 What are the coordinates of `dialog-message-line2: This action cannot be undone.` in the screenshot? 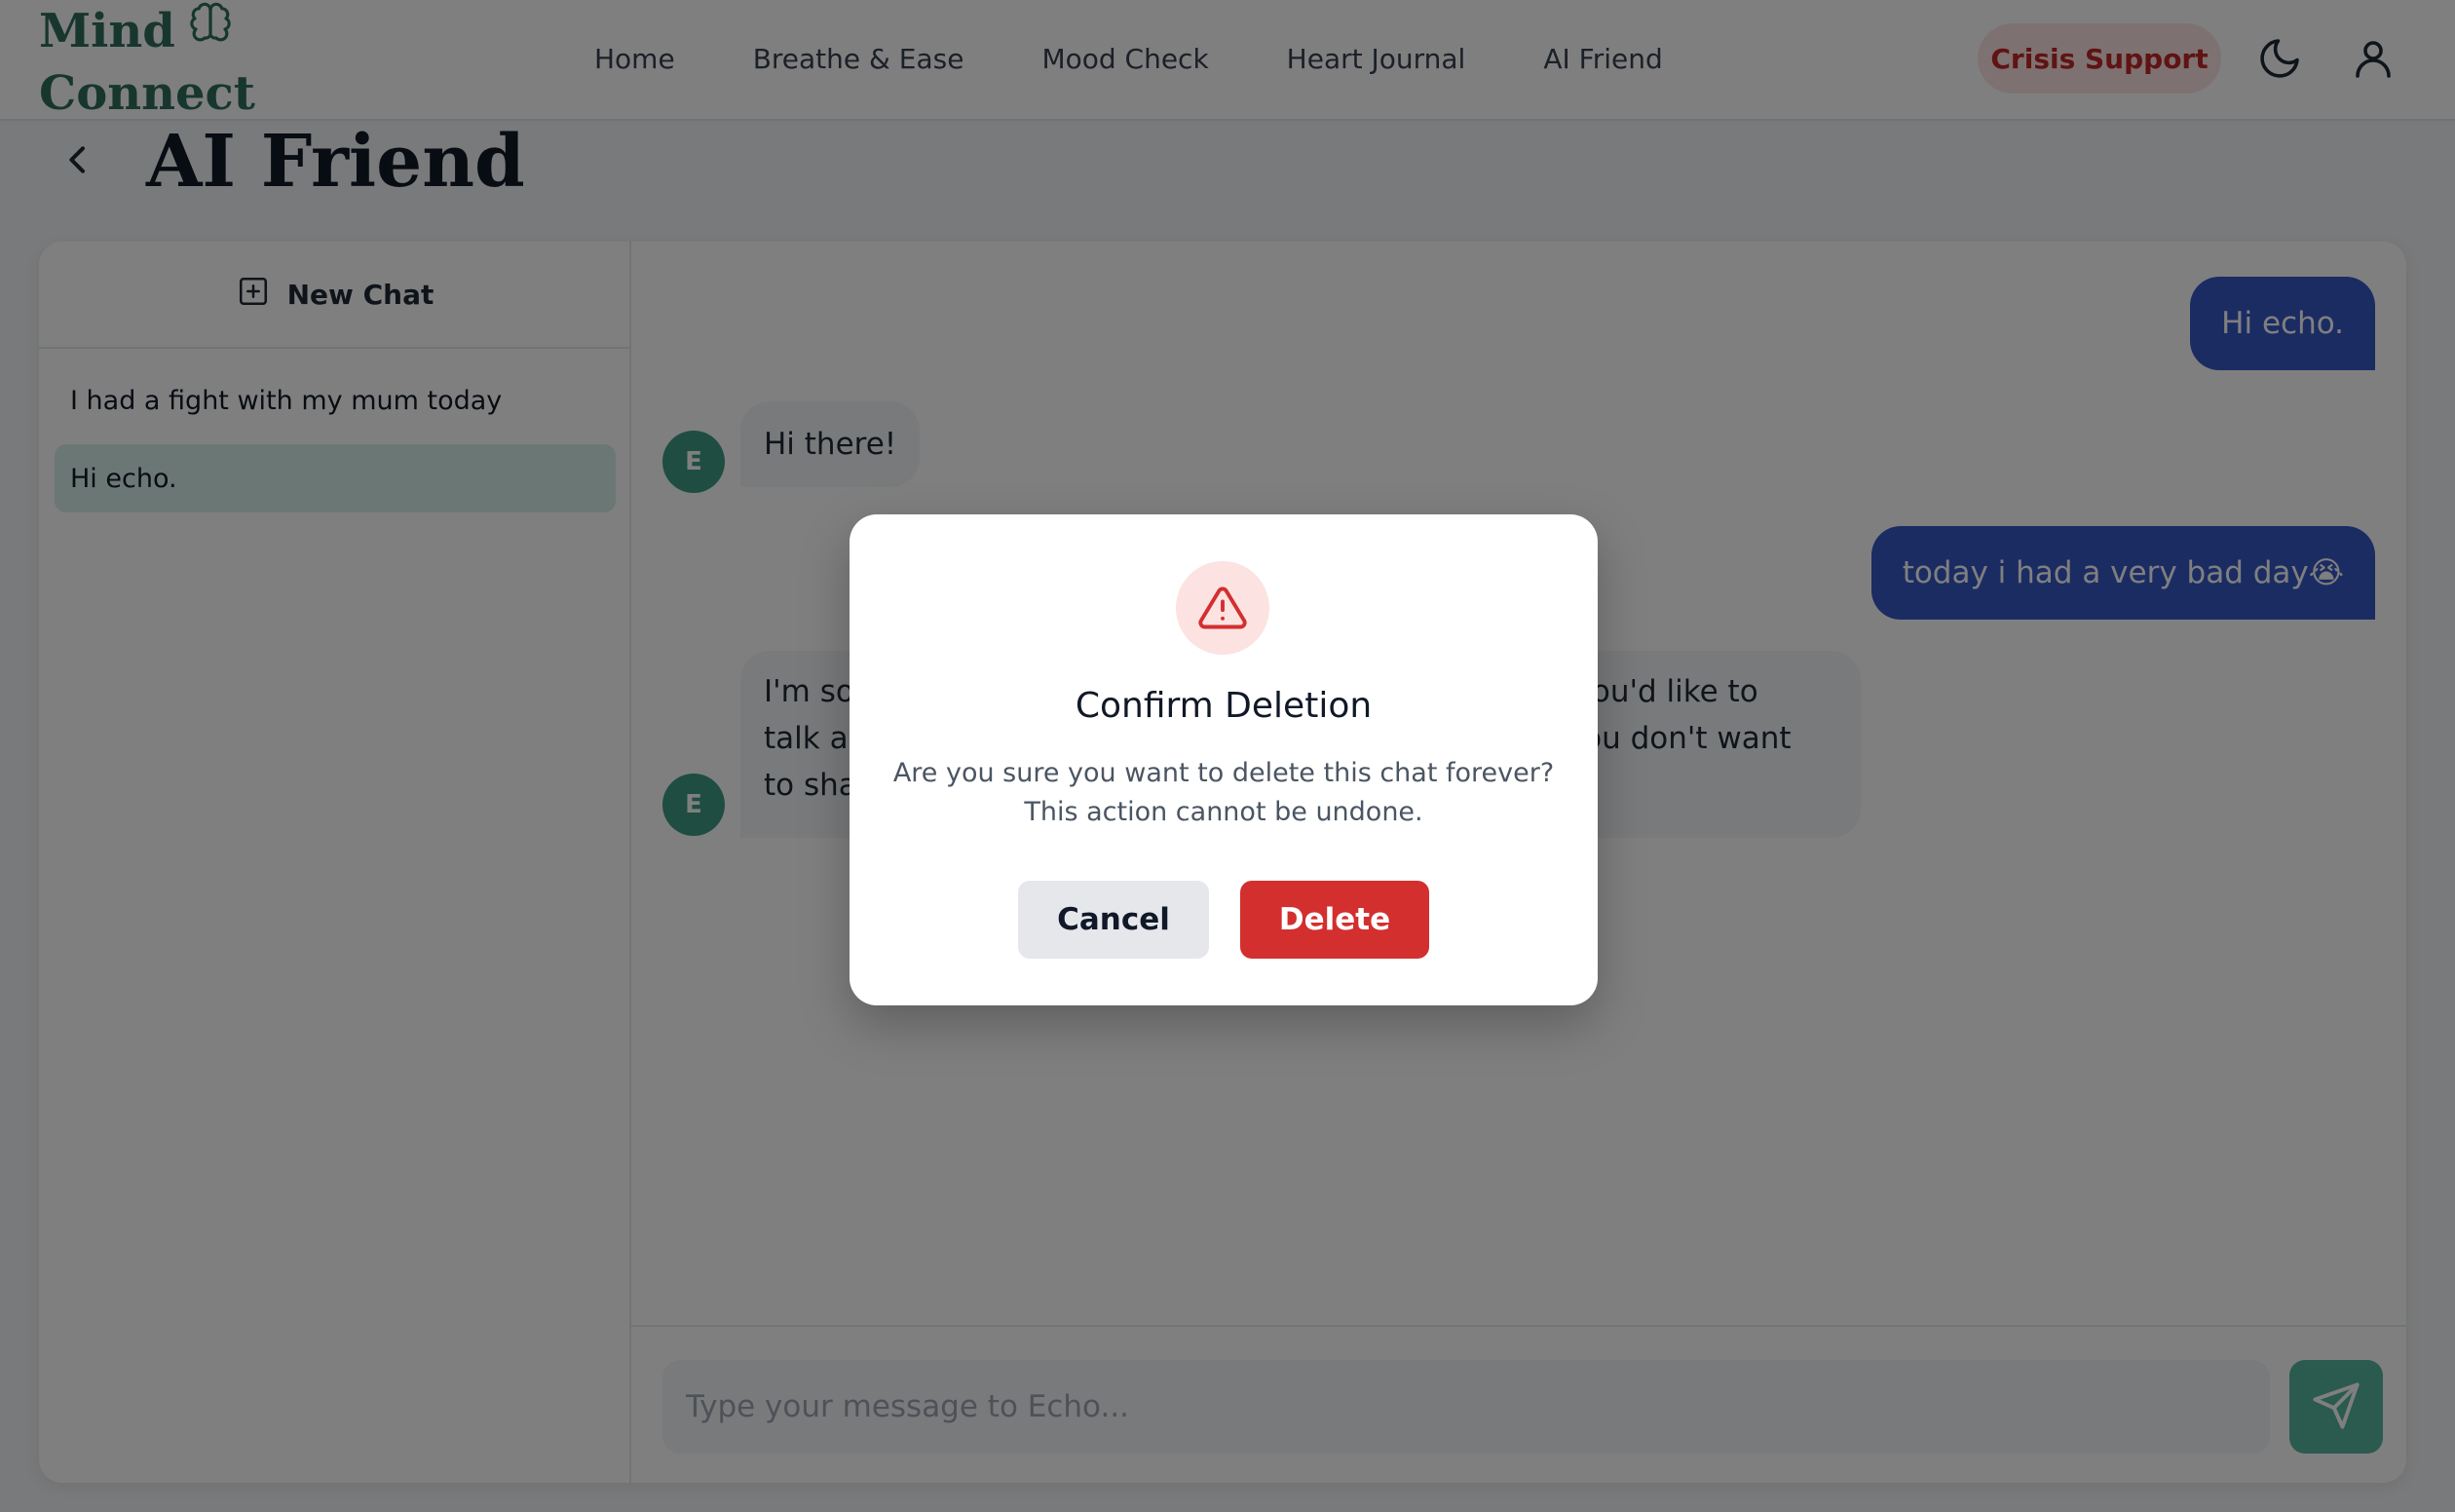 It's located at (1223, 812).